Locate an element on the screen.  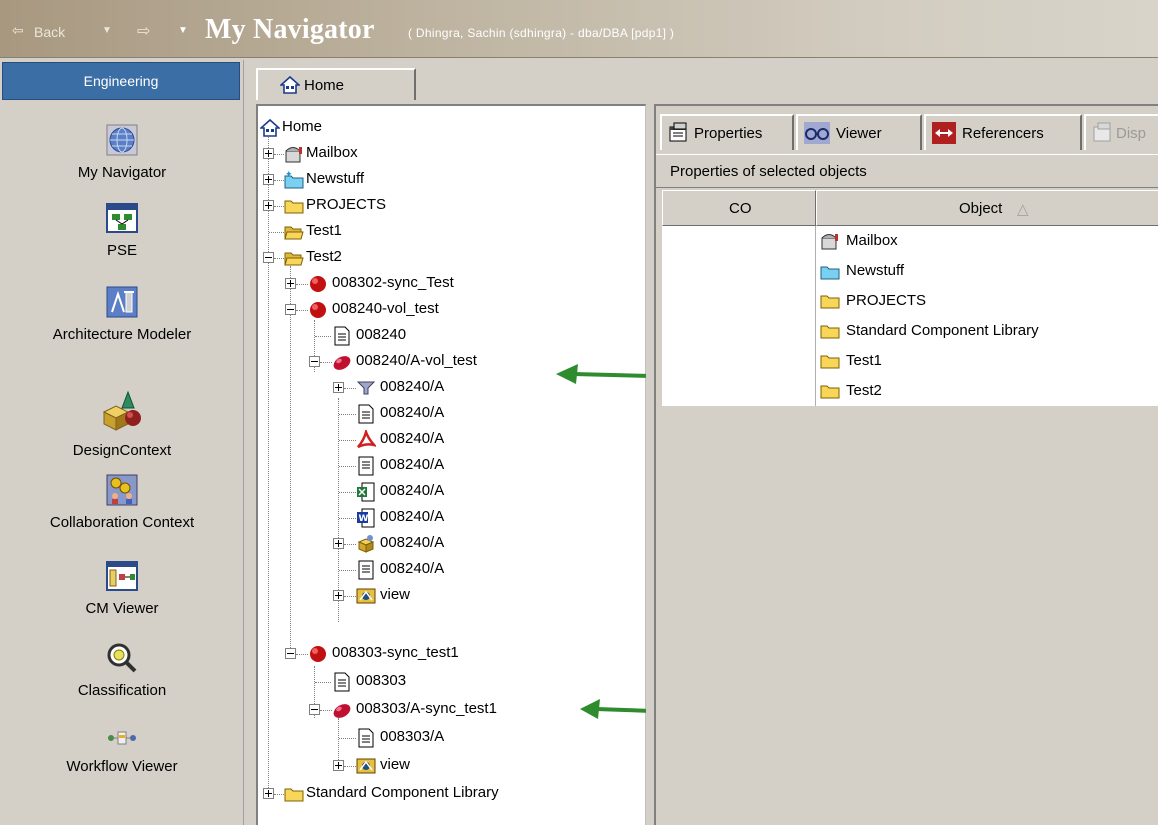
nav-item-cm-viewer: CM Viewer is located at coordinates (122, 588).